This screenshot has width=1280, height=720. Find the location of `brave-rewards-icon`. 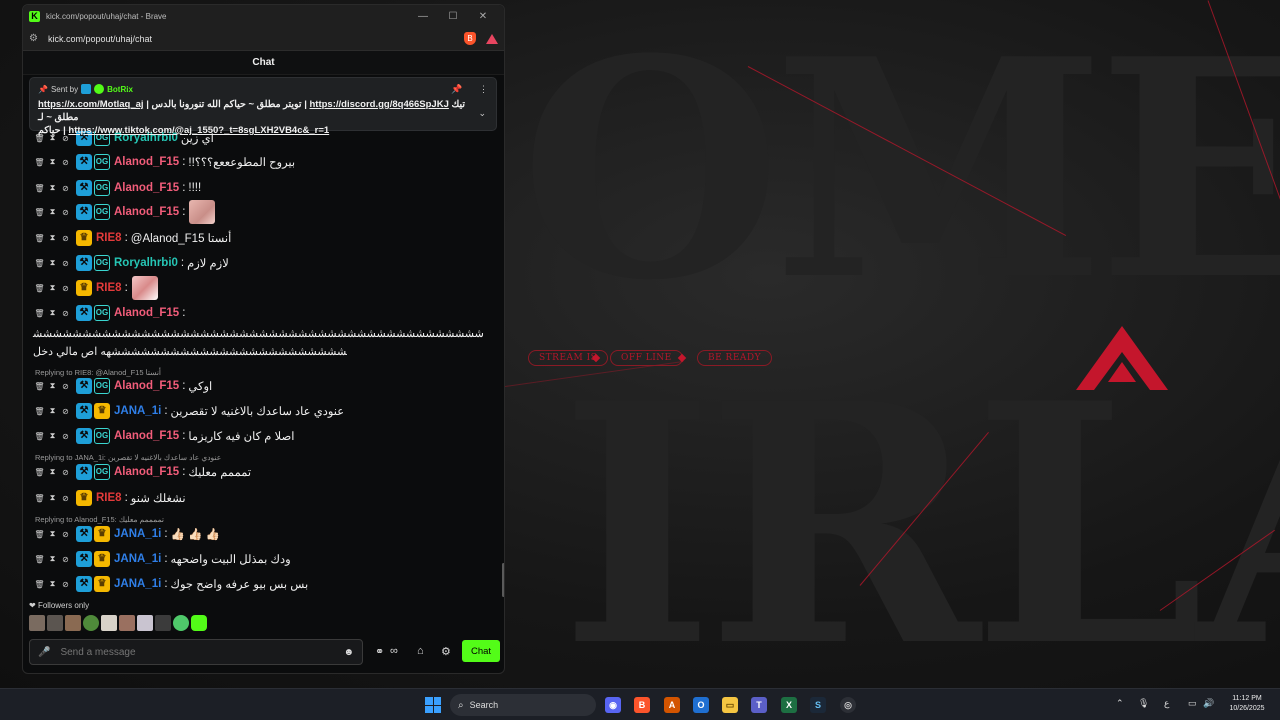

brave-rewards-icon is located at coordinates (492, 38).